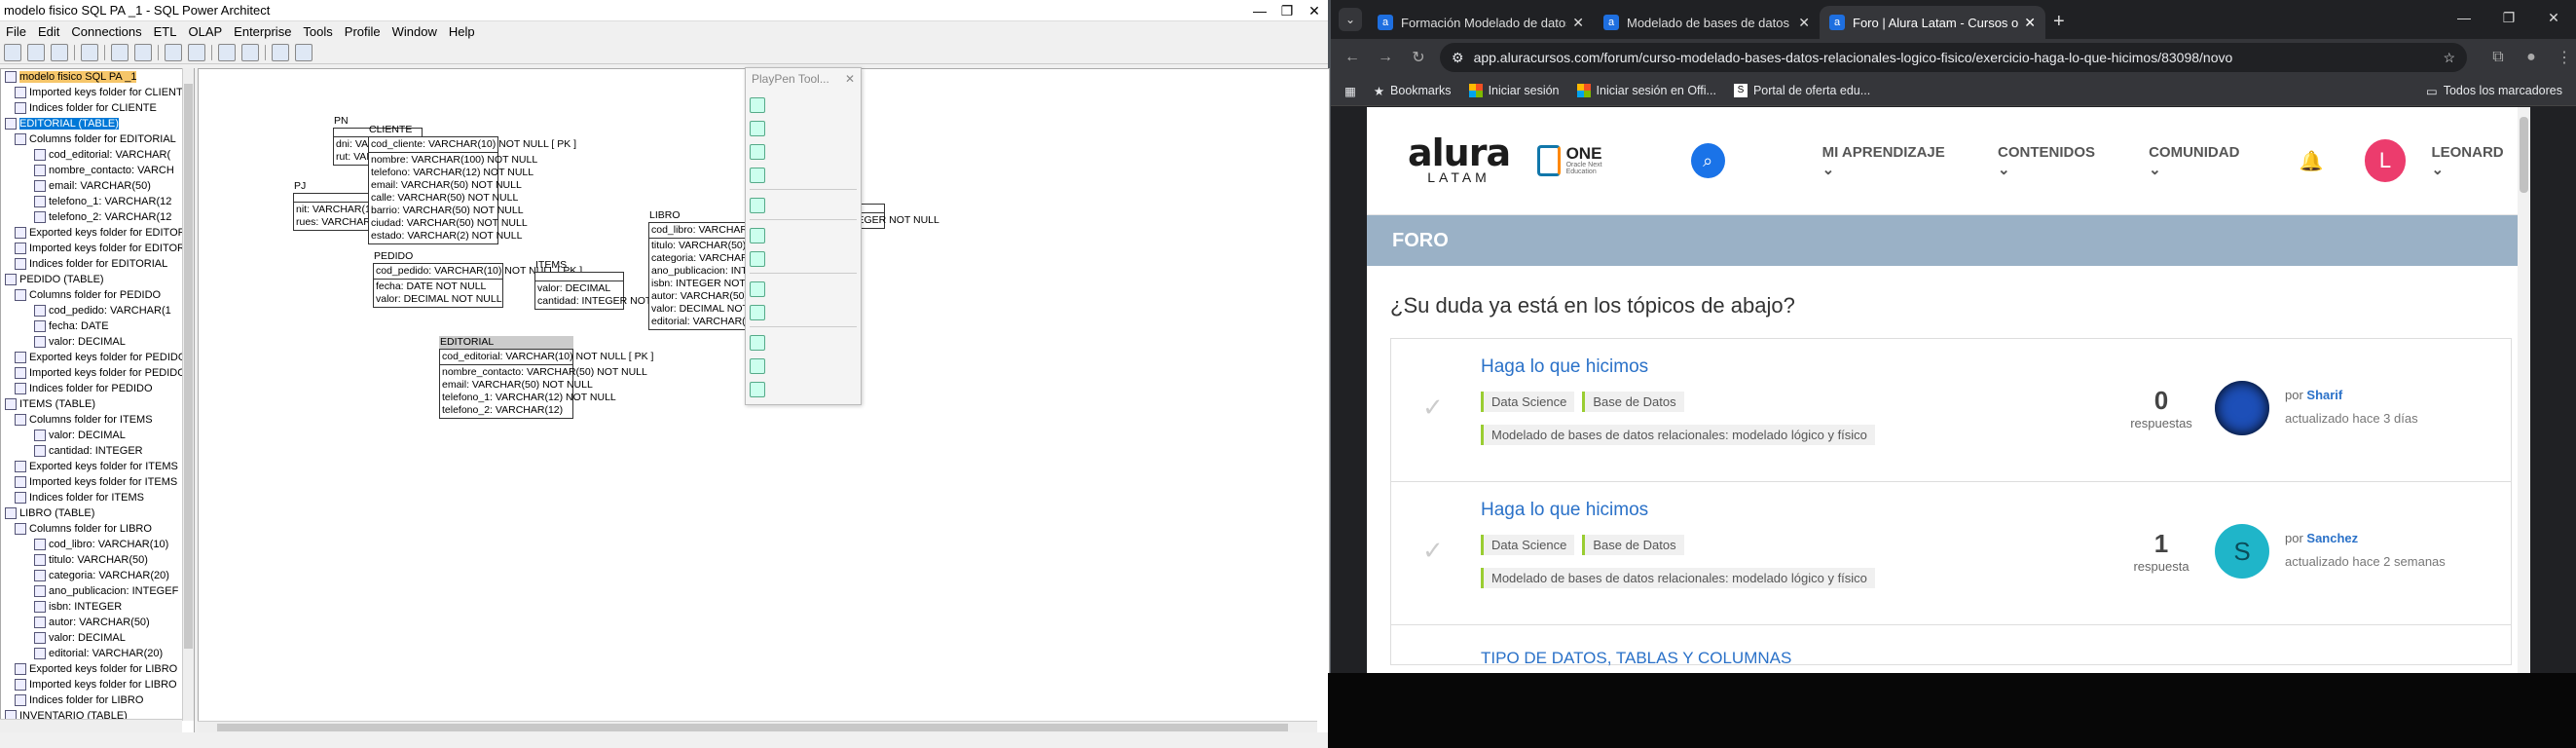 The width and height of the screenshot is (2576, 748). I want to click on zoom-fit-icon, so click(757, 176).